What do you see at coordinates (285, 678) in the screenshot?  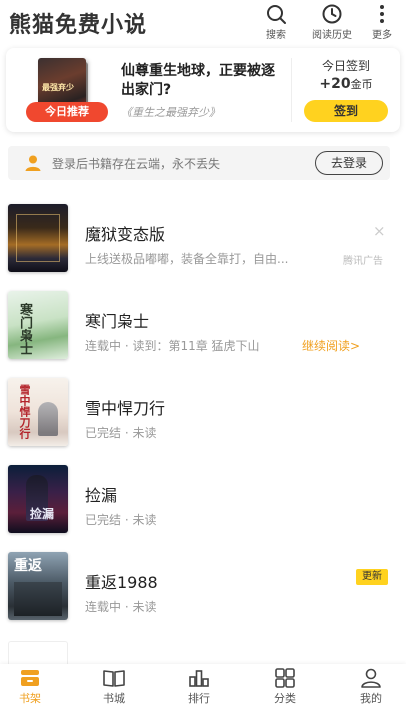 I see `category-grid-icon` at bounding box center [285, 678].